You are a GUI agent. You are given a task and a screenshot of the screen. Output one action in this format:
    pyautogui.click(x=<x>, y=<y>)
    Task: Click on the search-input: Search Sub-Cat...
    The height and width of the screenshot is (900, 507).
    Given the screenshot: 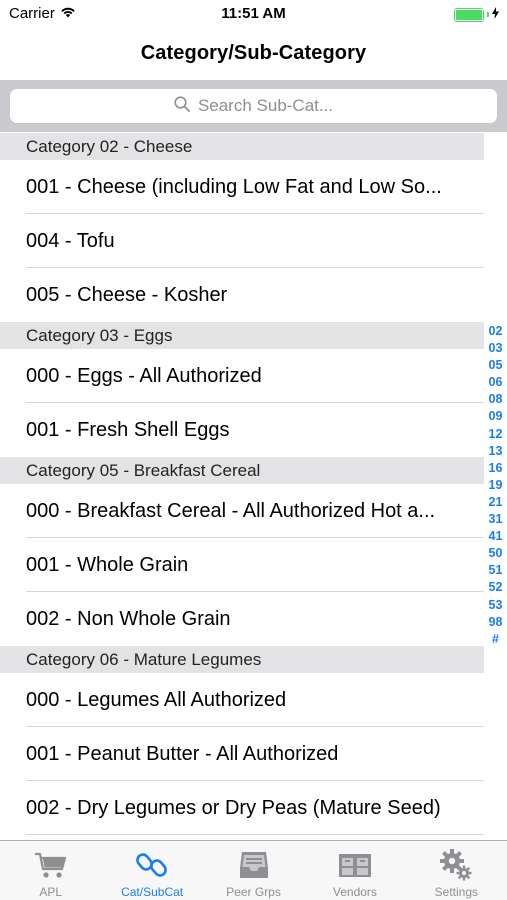 What is the action you would take?
    pyautogui.click(x=253, y=106)
    